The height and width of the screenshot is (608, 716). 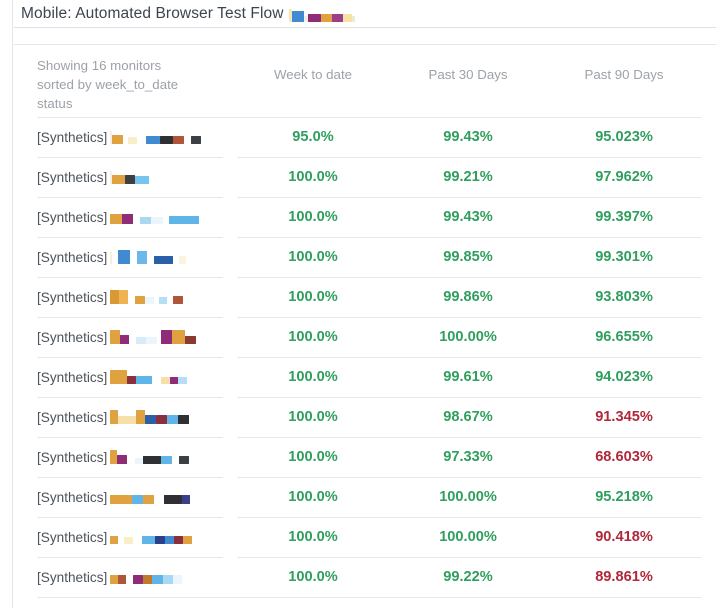 I want to click on table-row: [Synthetics] 100.0% 100.00% 90.418%, so click(x=369, y=537).